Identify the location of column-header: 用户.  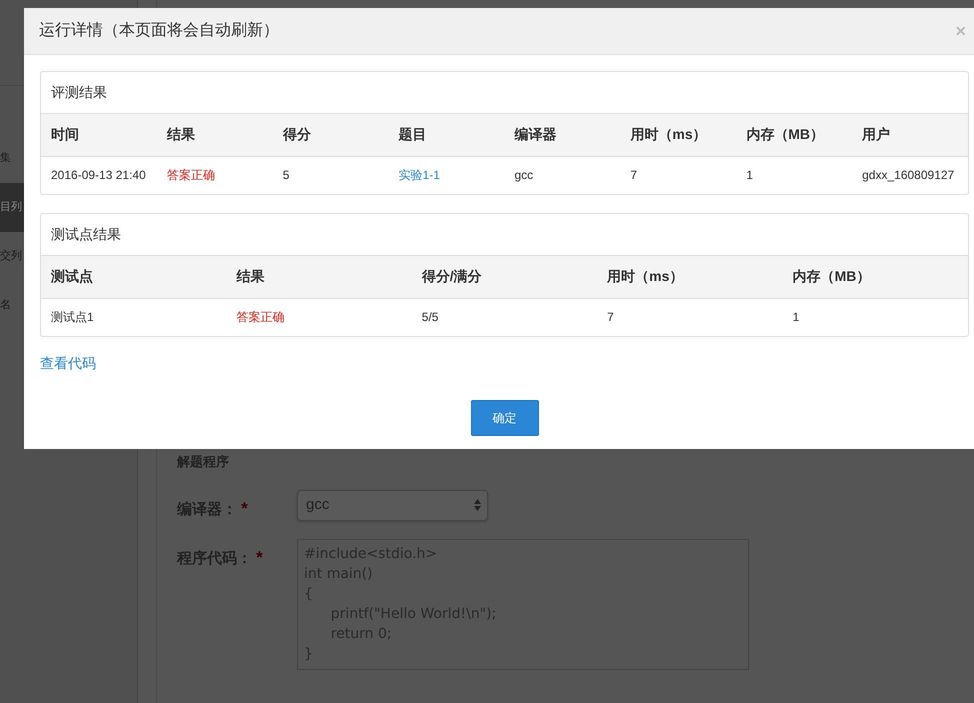
(910, 135).